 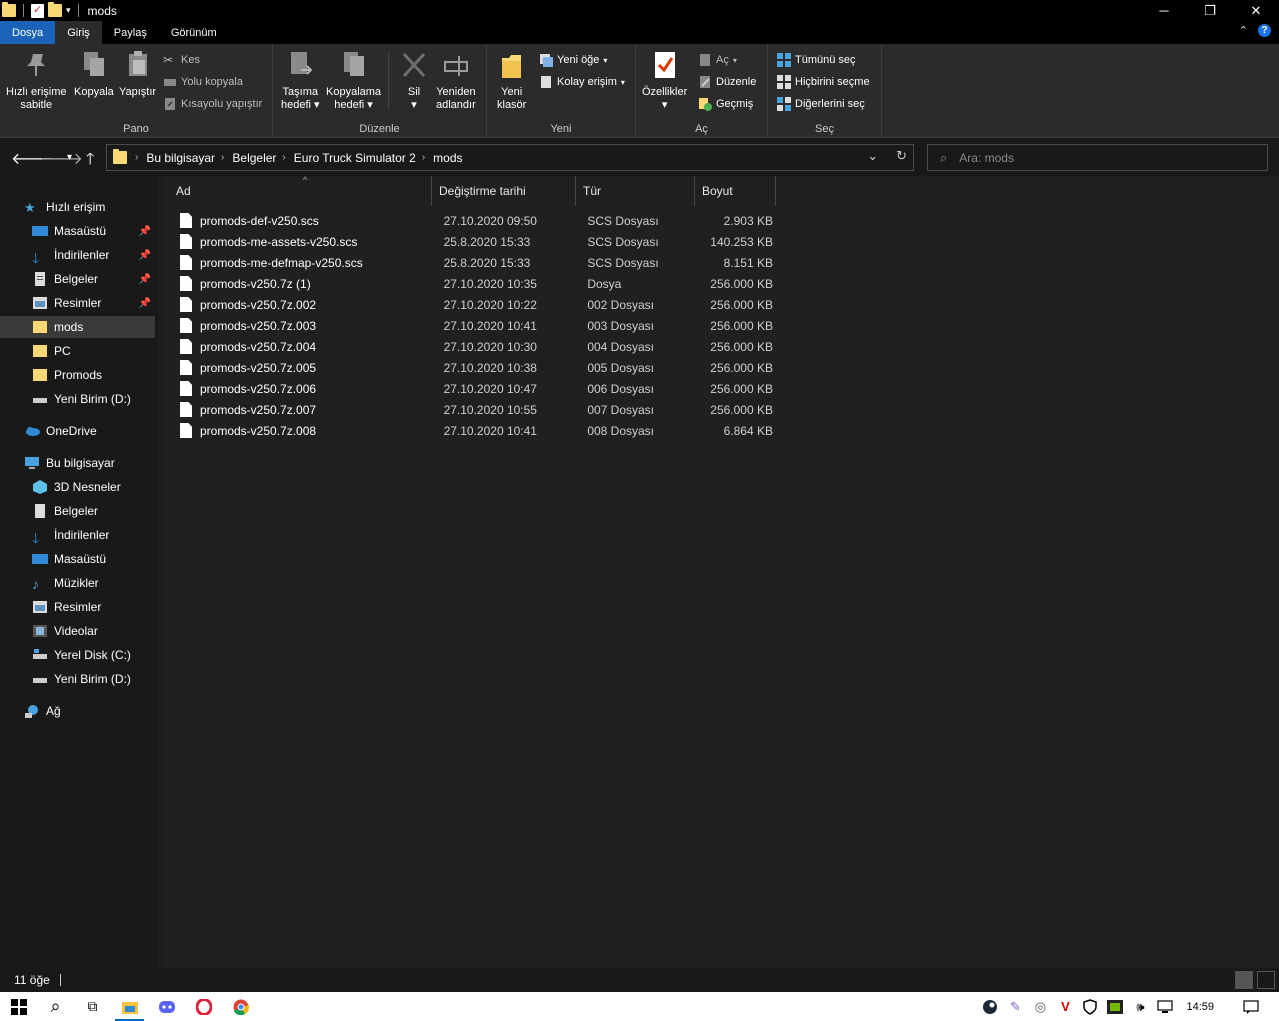 I want to click on sidebar-item-this-pc: Bu bilgisayar, so click(x=77, y=463).